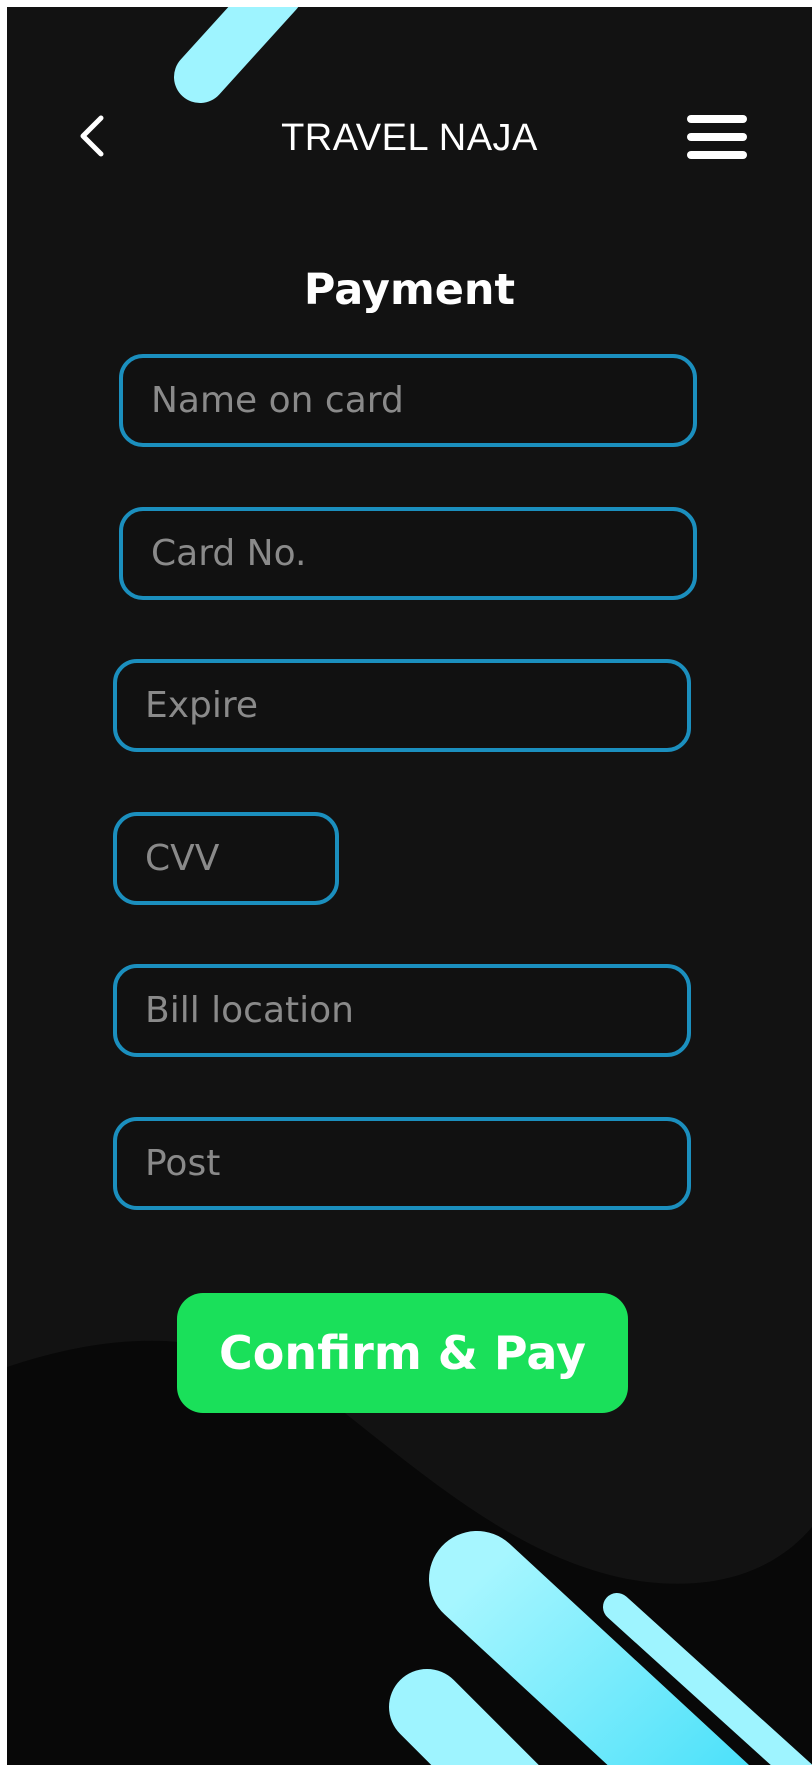 The height and width of the screenshot is (1765, 812). Describe the element at coordinates (409, 137) in the screenshot. I see `app-header: TRAVEL NAJA` at that location.